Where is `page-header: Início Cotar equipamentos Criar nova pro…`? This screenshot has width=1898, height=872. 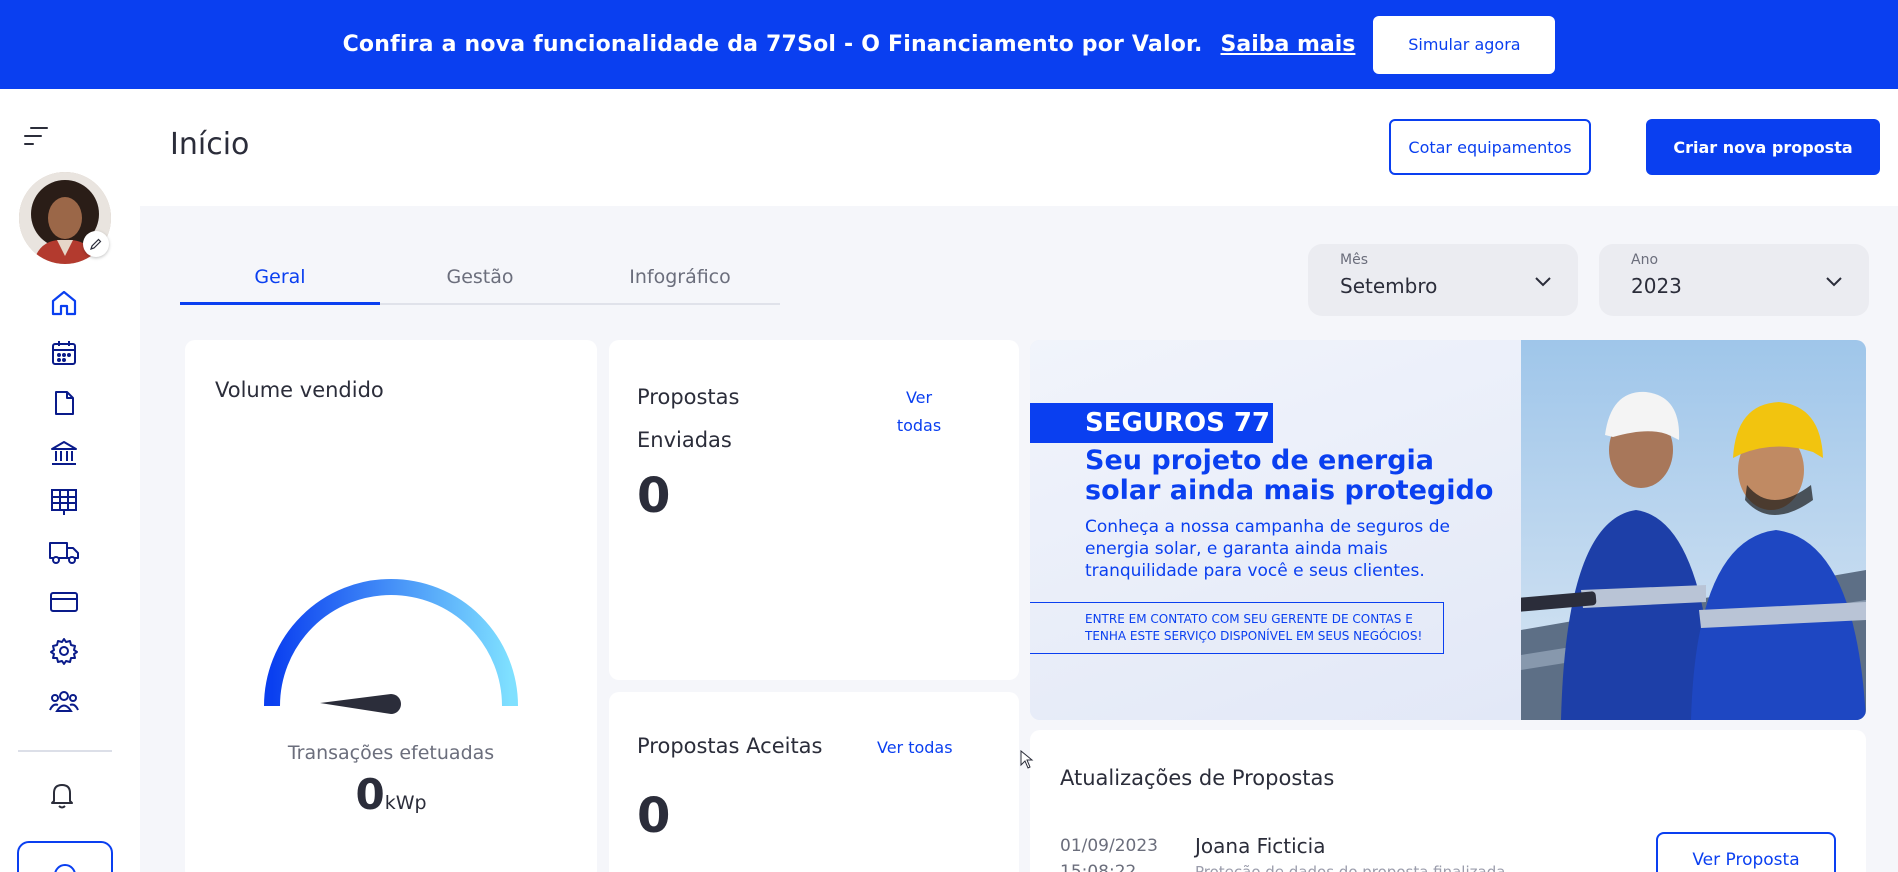 page-header: Início Cotar equipamentos Criar nova pro… is located at coordinates (1019, 147).